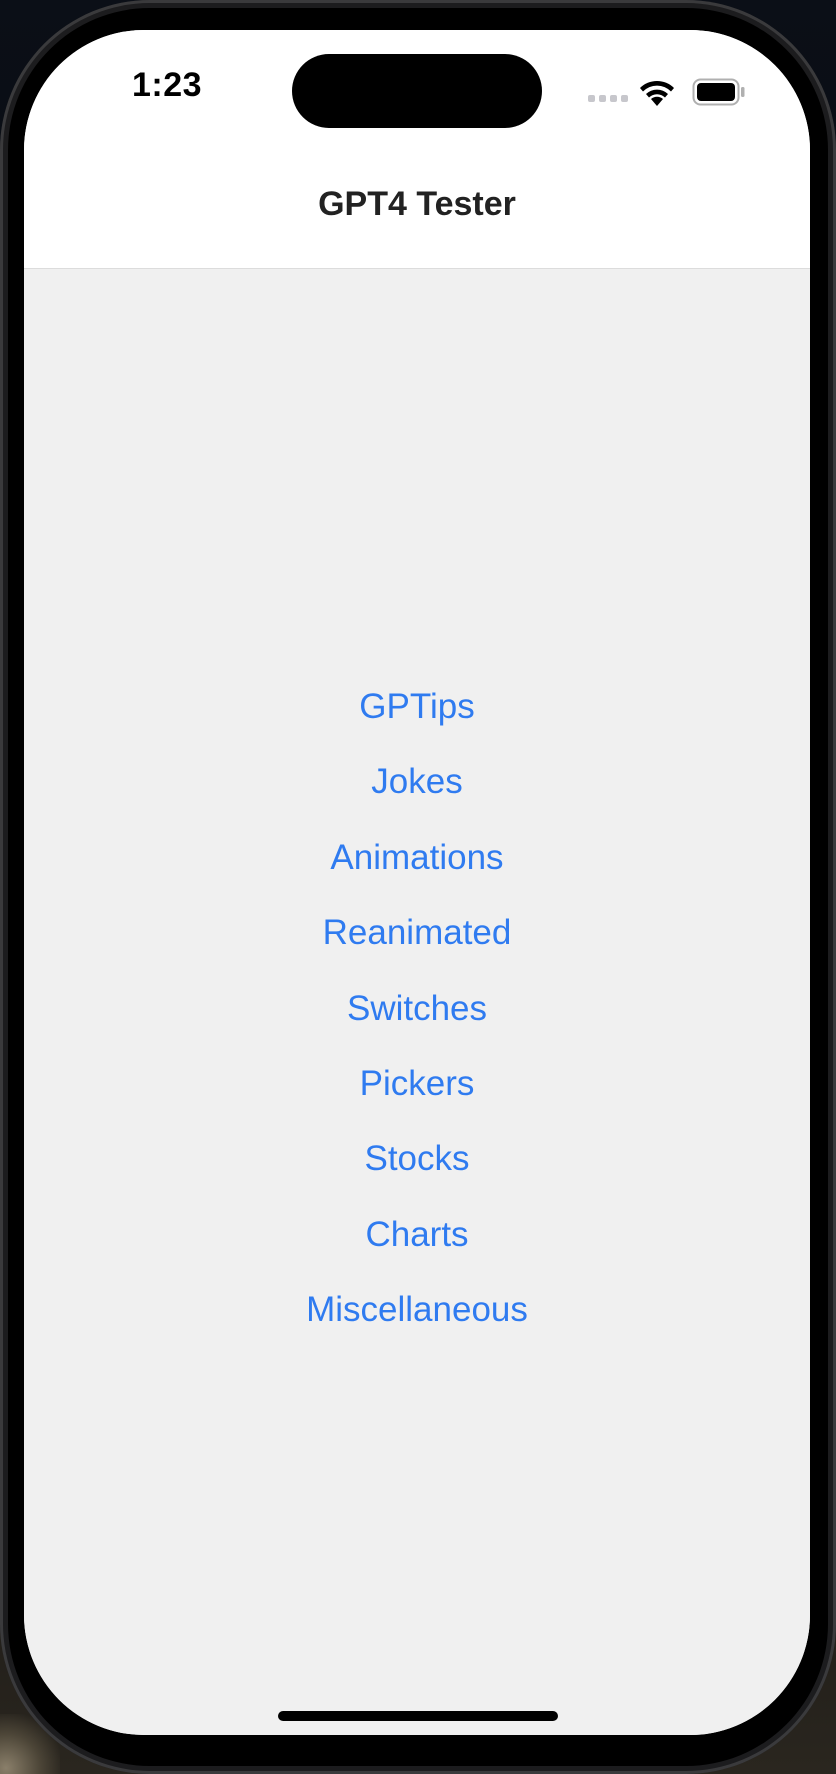  Describe the element at coordinates (417, 932) in the screenshot. I see `menu-item-reanimated: Reanimated` at that location.